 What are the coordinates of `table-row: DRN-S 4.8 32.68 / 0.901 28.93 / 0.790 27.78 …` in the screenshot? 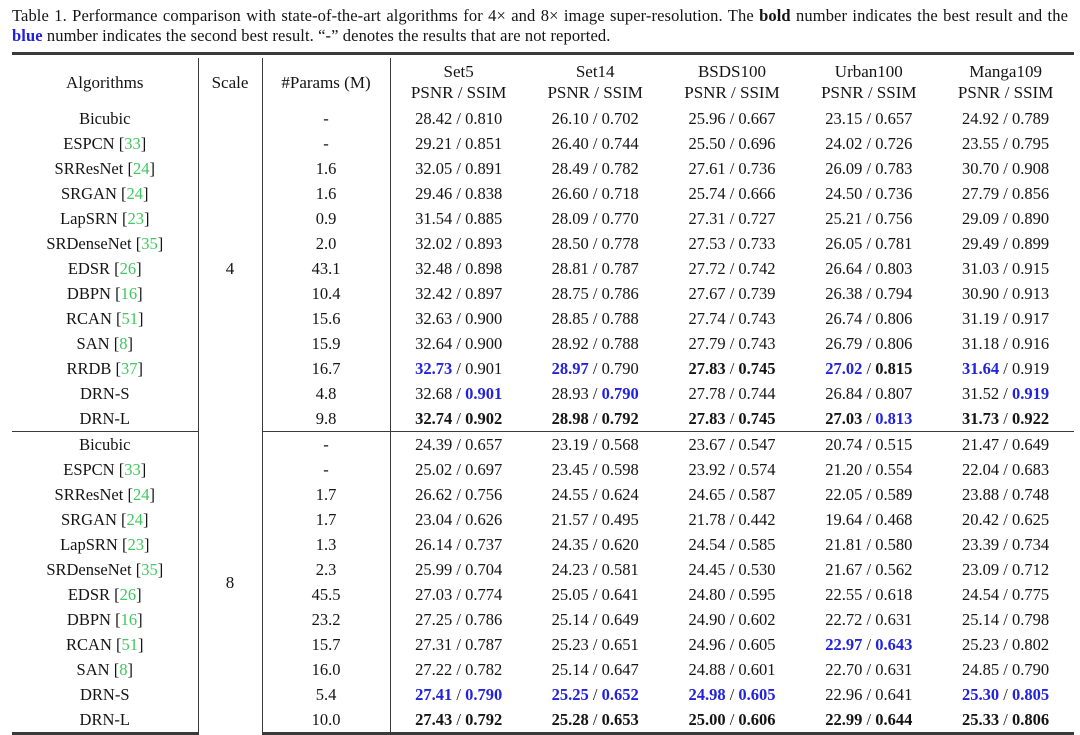 It's located at (543, 393).